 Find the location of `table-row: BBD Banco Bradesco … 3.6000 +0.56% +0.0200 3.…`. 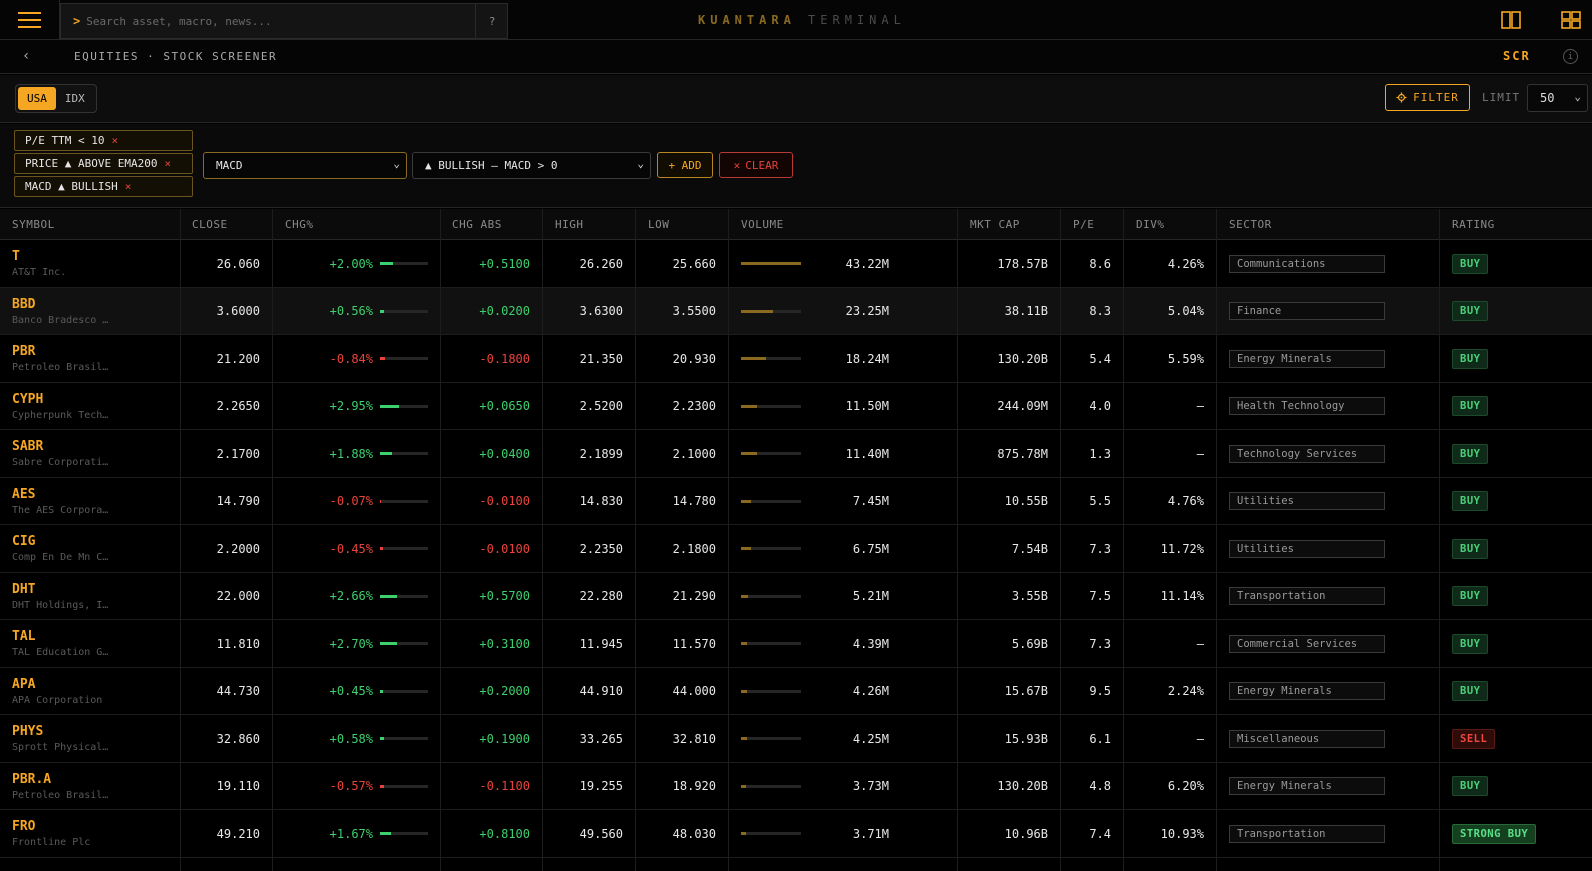

table-row: BBD Banco Bradesco … 3.6000 +0.56% +0.0200 3.… is located at coordinates (796, 311).